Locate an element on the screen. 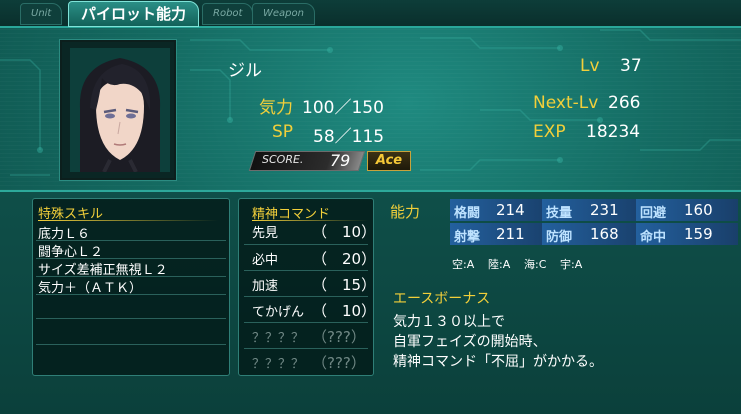 The image size is (741, 414). tab-robot: Robot is located at coordinates (228, 14).